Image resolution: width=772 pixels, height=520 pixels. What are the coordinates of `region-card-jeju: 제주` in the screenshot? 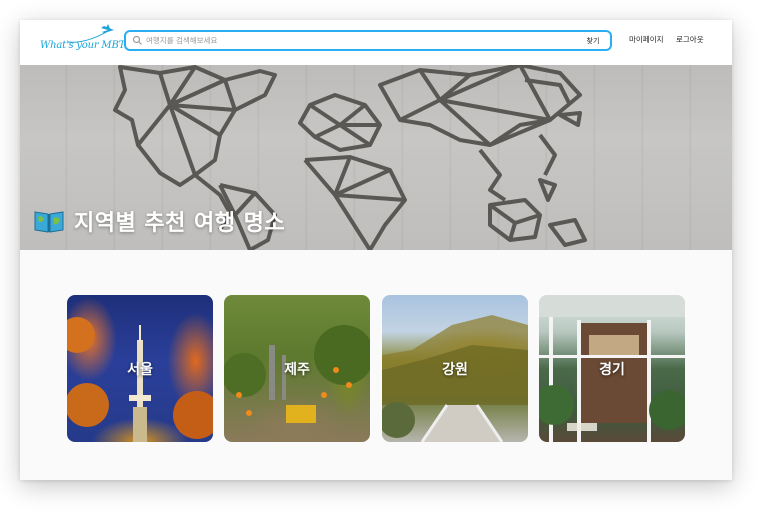 It's located at (297, 368).